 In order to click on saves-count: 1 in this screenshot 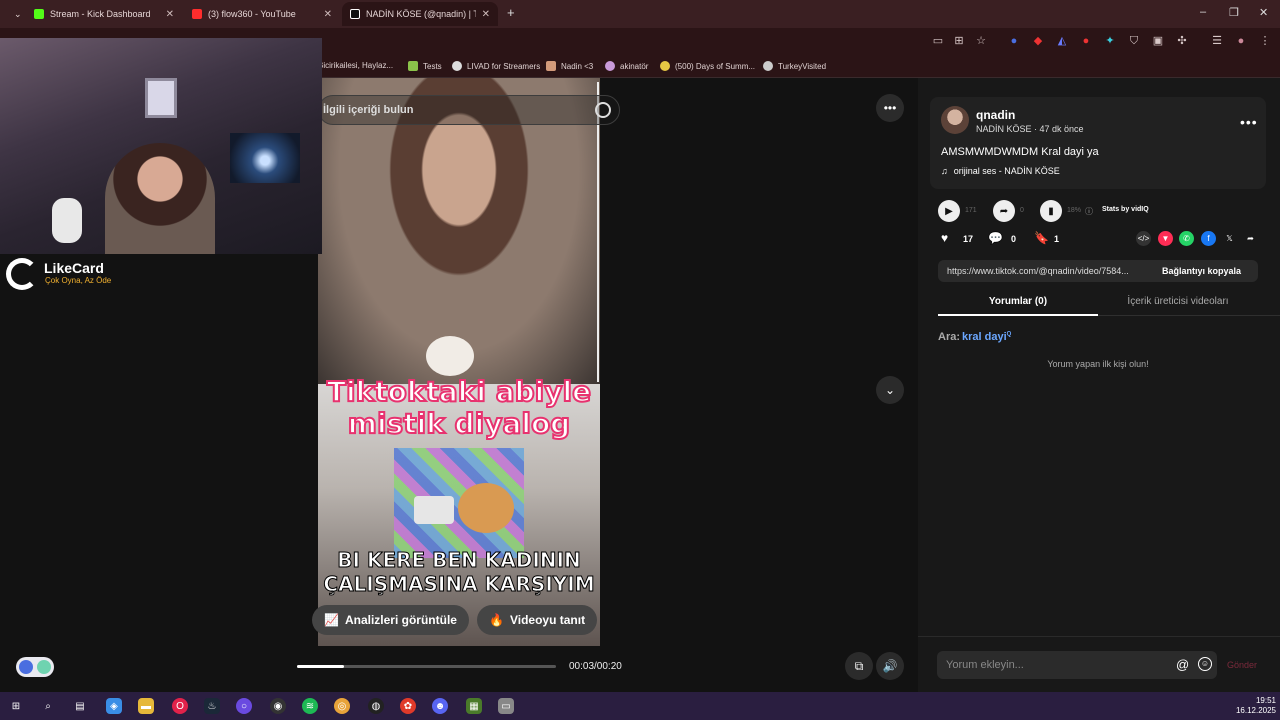, I will do `click(1057, 239)`.